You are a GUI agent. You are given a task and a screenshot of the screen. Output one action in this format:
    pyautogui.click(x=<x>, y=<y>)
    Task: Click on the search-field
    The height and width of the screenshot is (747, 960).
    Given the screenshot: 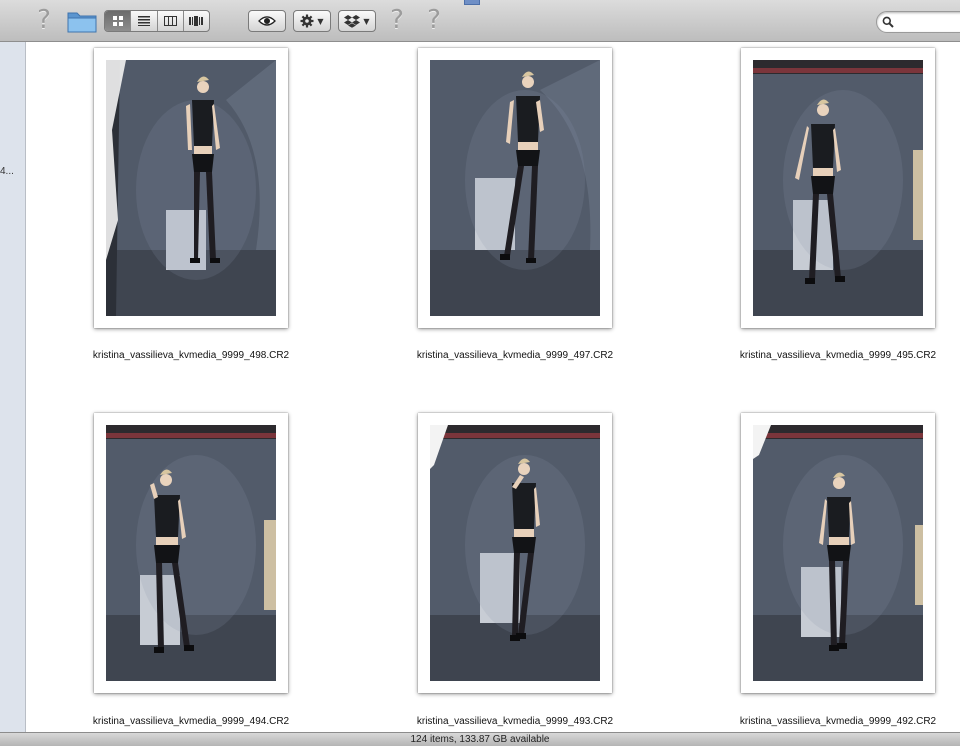 What is the action you would take?
    pyautogui.click(x=918, y=22)
    